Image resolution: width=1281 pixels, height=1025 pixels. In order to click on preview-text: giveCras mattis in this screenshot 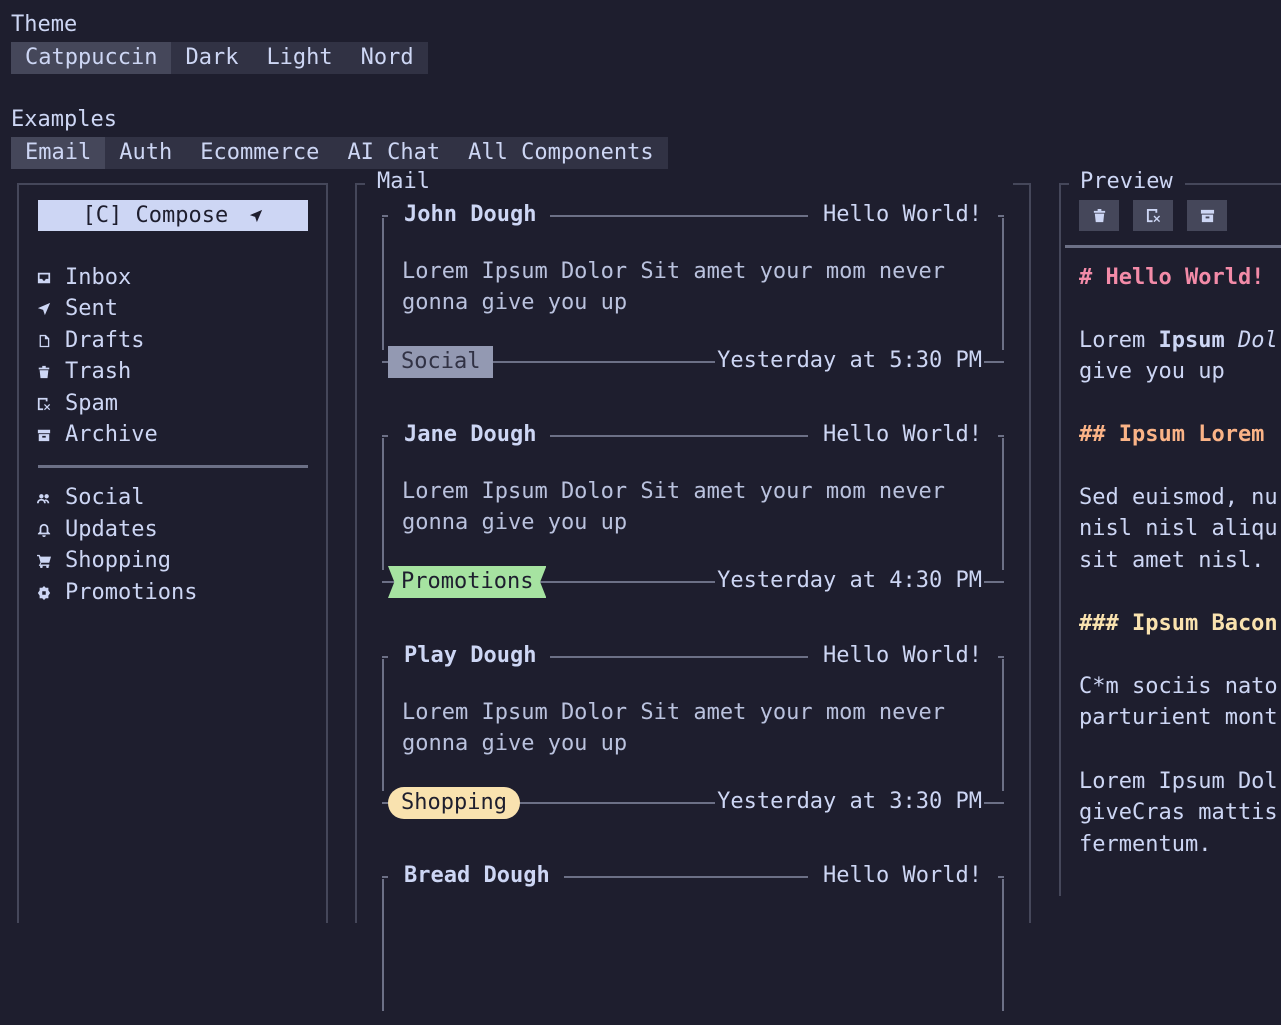, I will do `click(1178, 812)`.